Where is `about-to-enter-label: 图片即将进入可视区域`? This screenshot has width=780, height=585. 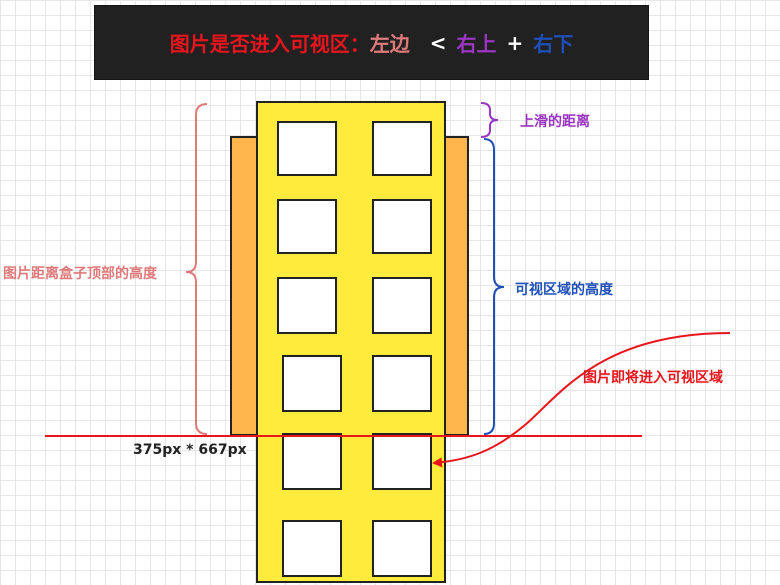
about-to-enter-label: 图片即将进入可视区域 is located at coordinates (653, 378).